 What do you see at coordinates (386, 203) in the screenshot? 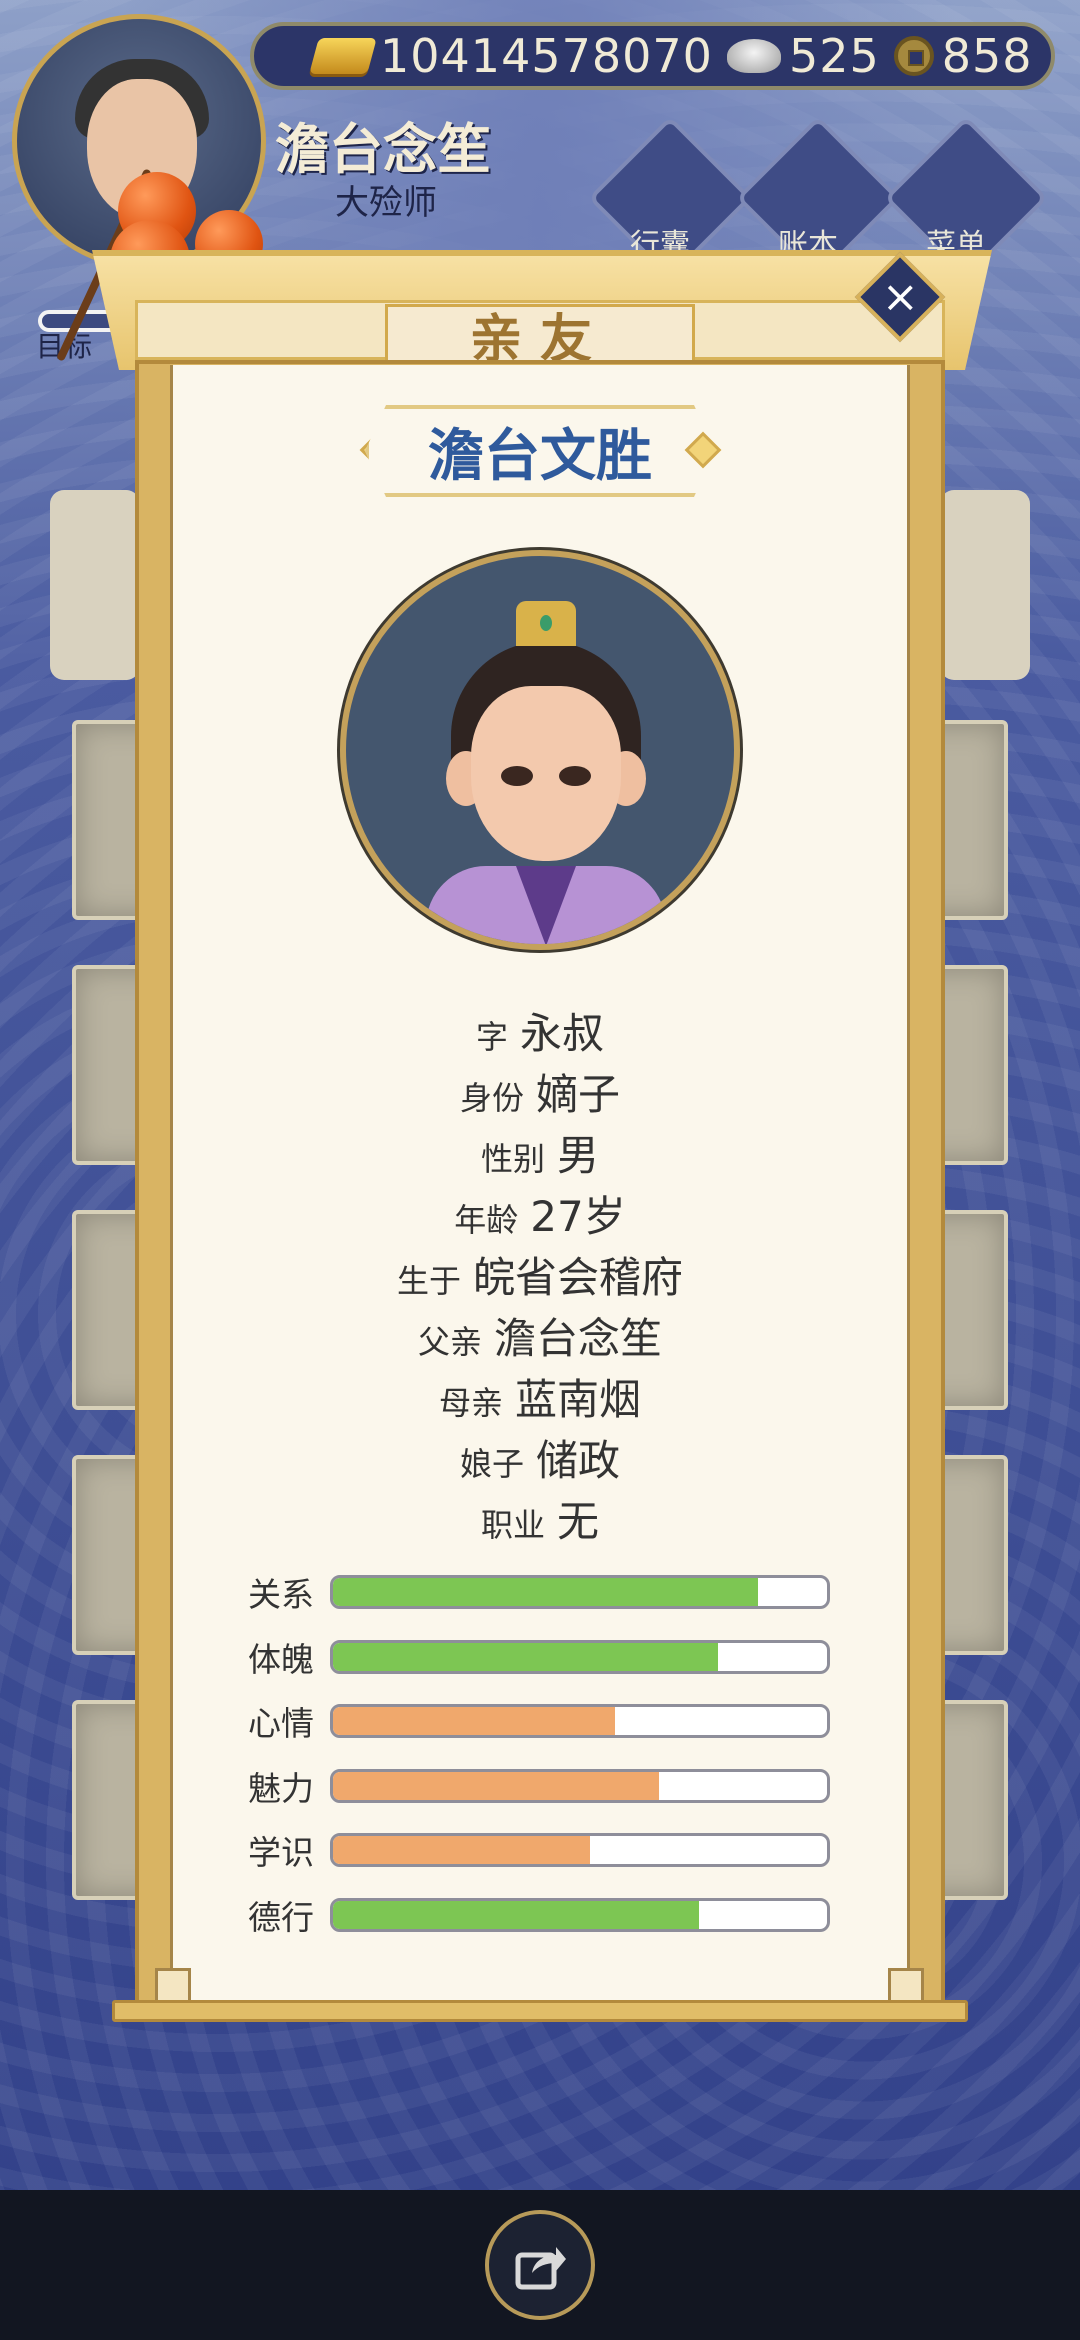
I see `player-title: 大殓师` at bounding box center [386, 203].